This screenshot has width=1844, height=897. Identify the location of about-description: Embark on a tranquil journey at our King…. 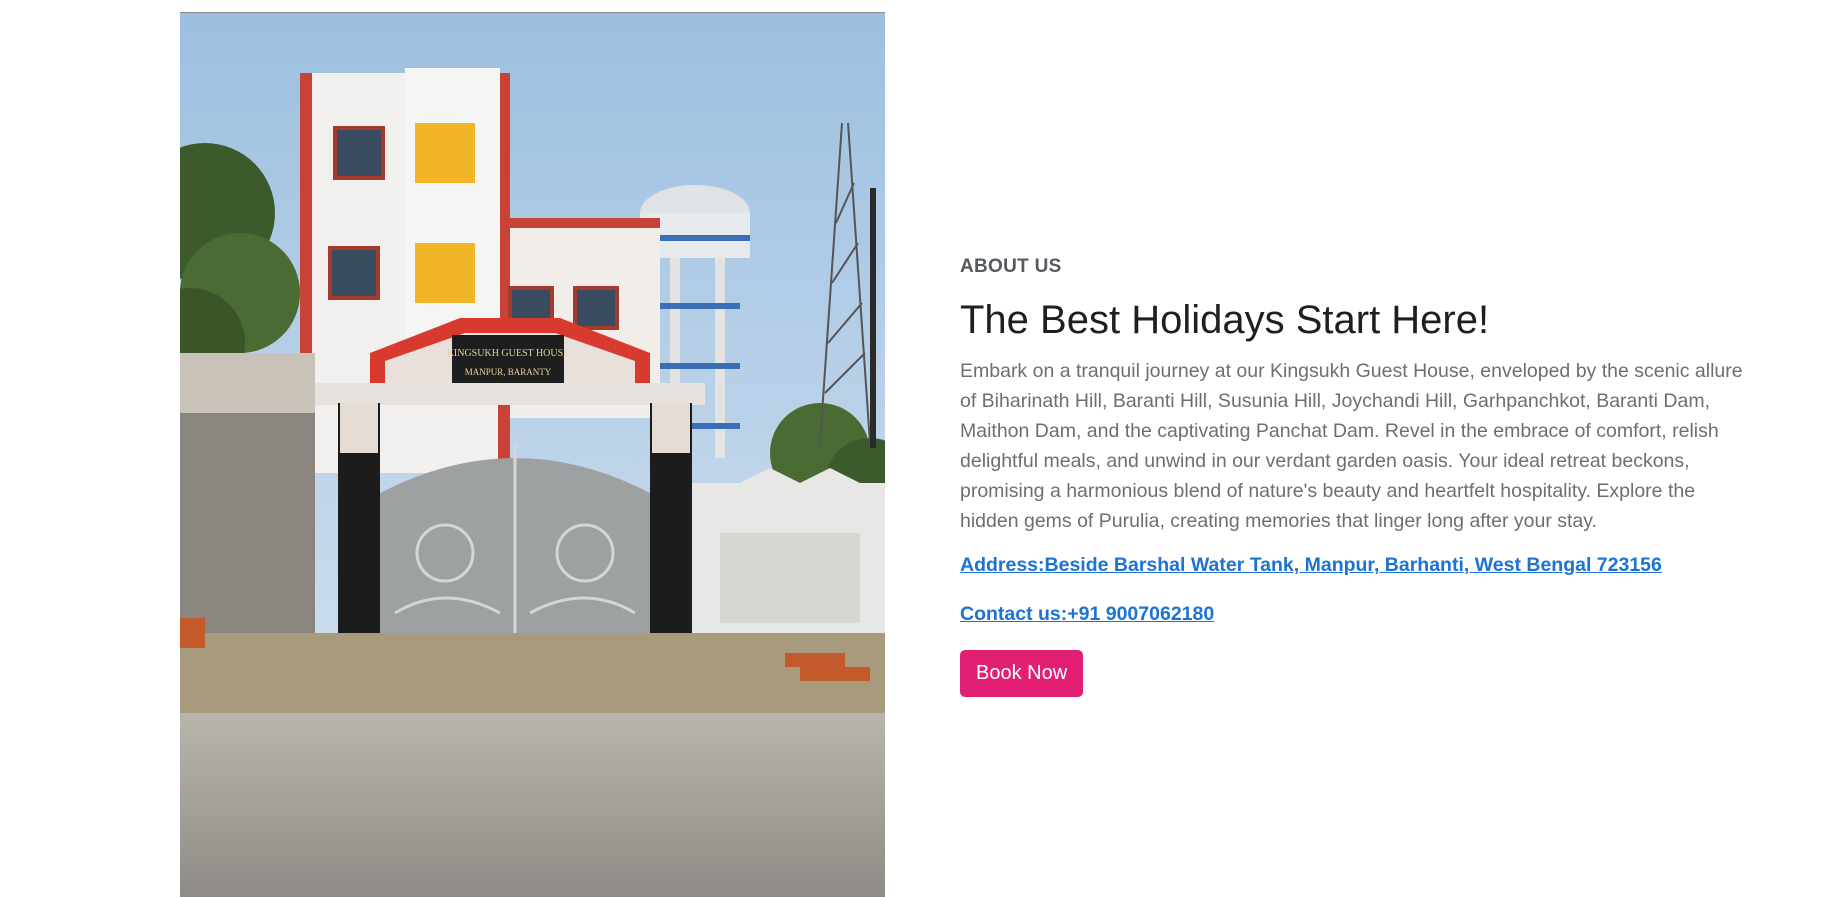
(1351, 446).